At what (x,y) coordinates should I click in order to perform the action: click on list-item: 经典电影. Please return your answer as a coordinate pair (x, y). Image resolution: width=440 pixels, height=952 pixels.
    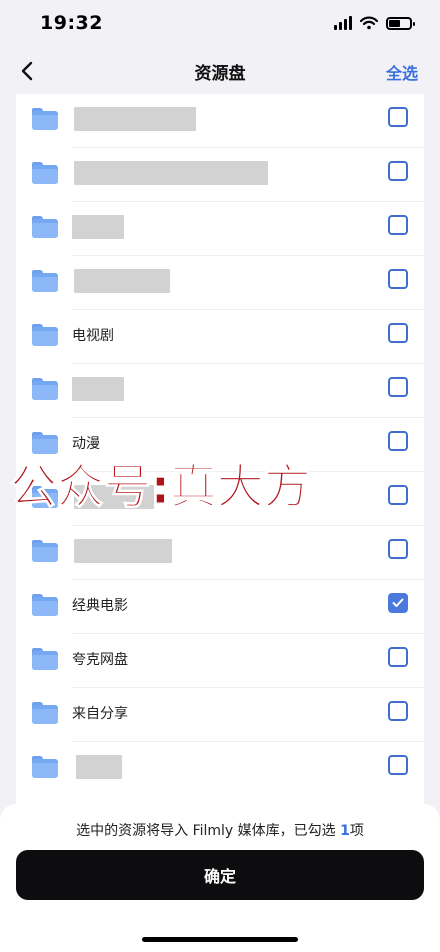
    Looking at the image, I should click on (220, 607).